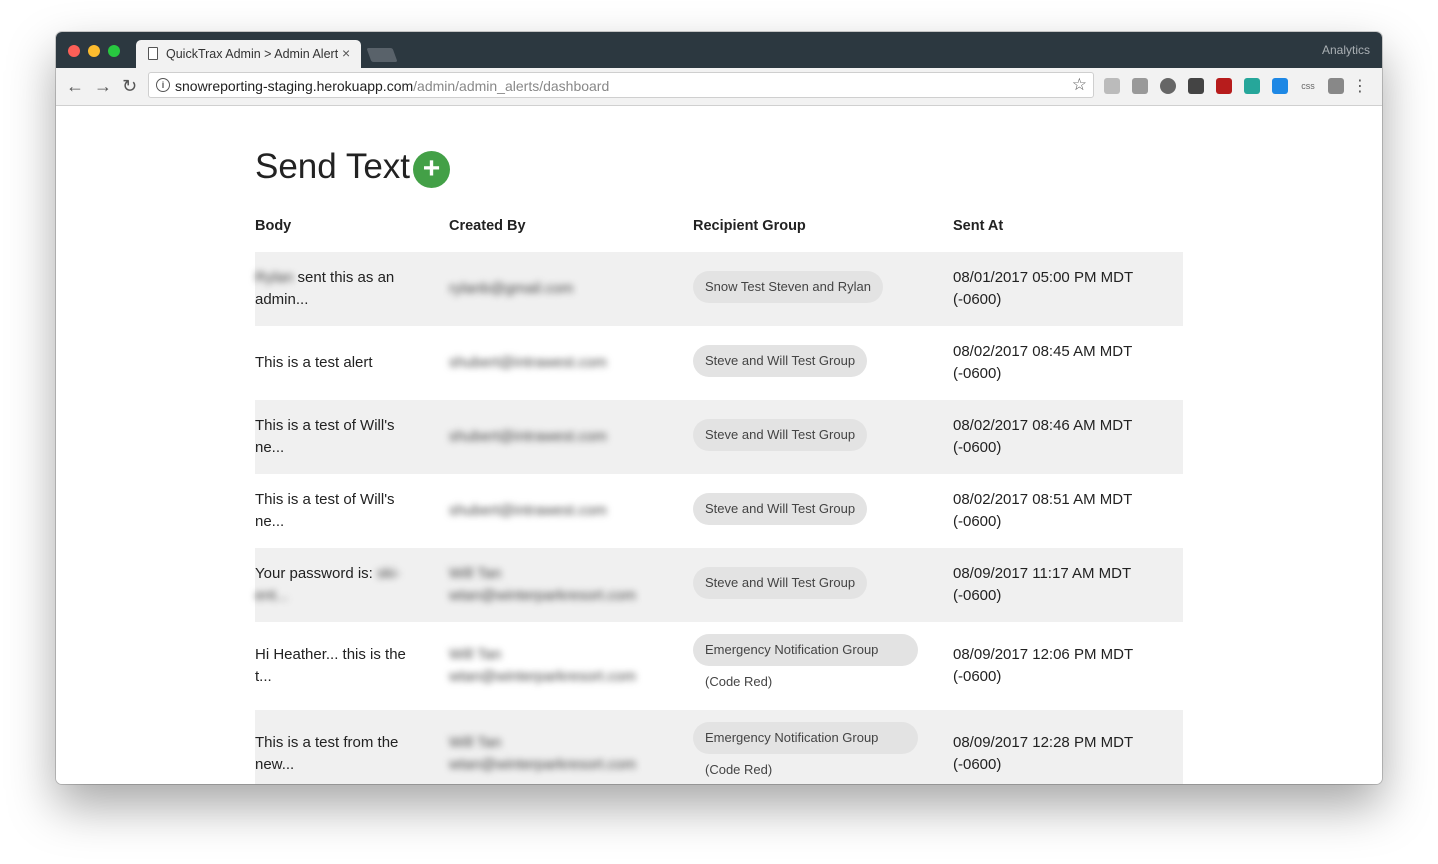 This screenshot has width=1438, height=864. I want to click on profile-name: Analytics, so click(1346, 50).